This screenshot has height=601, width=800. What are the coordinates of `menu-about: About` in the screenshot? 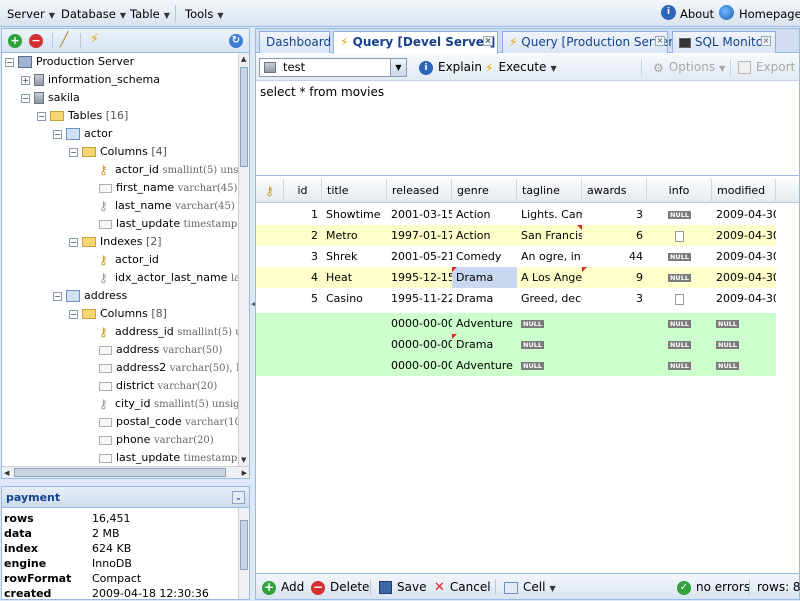 It's located at (697, 14).